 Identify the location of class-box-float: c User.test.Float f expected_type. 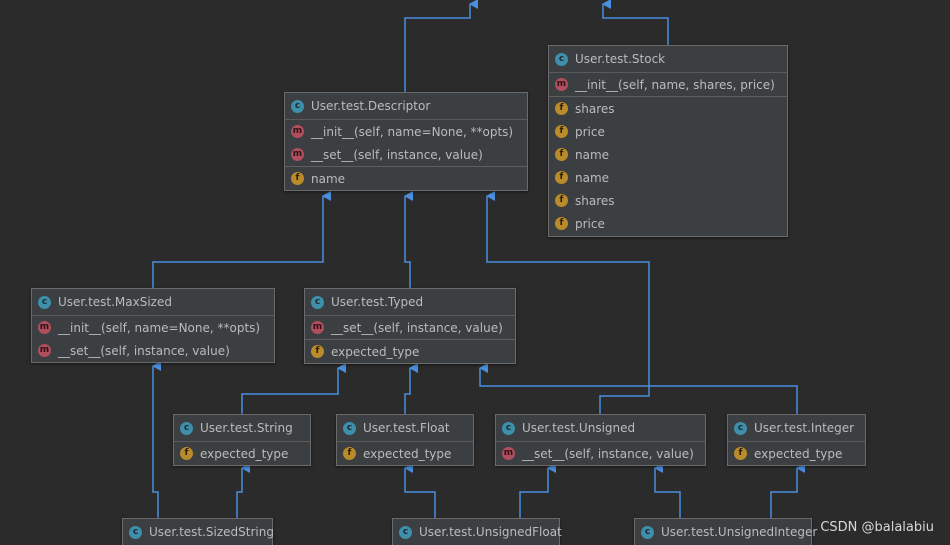
(405, 440).